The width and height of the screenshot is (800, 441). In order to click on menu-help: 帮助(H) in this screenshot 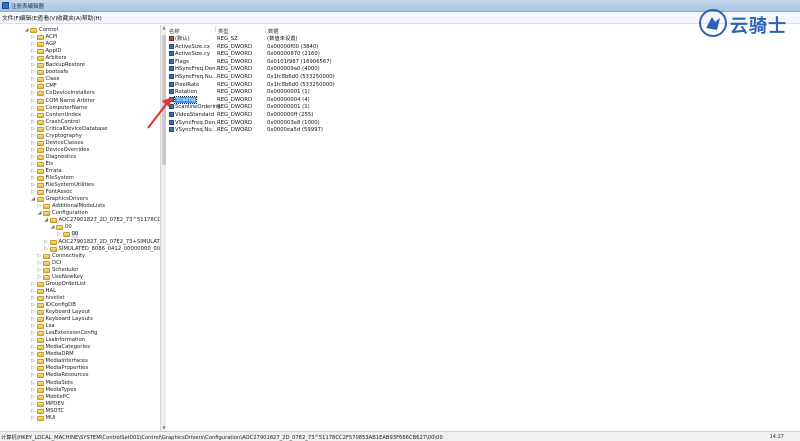, I will do `click(92, 18)`.